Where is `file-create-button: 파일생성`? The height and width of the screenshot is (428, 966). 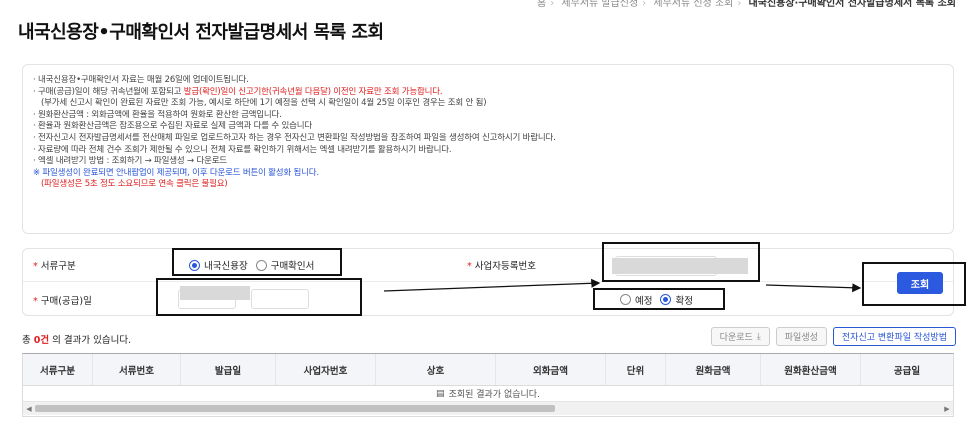 file-create-button: 파일생성 is located at coordinates (801, 336).